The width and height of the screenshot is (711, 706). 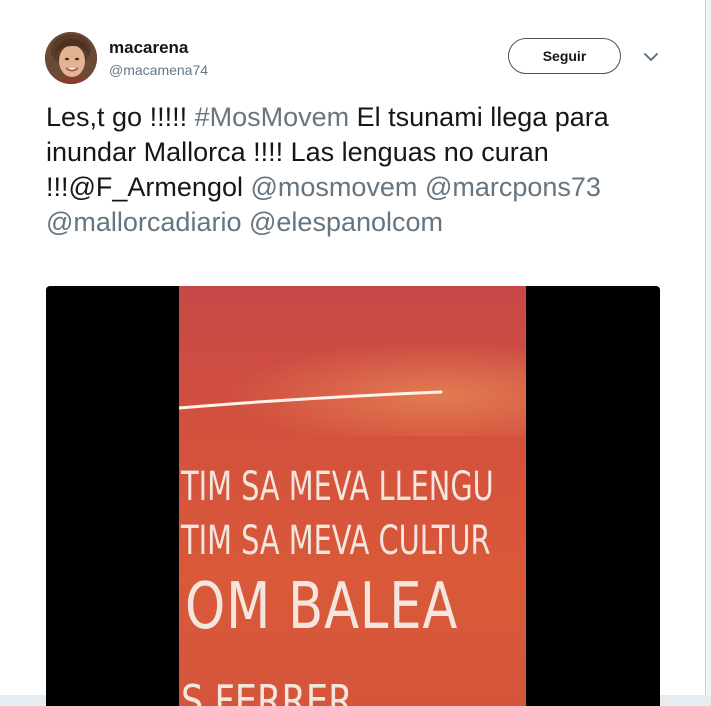 What do you see at coordinates (158, 70) in the screenshot?
I see `user-handle: @macamena74` at bounding box center [158, 70].